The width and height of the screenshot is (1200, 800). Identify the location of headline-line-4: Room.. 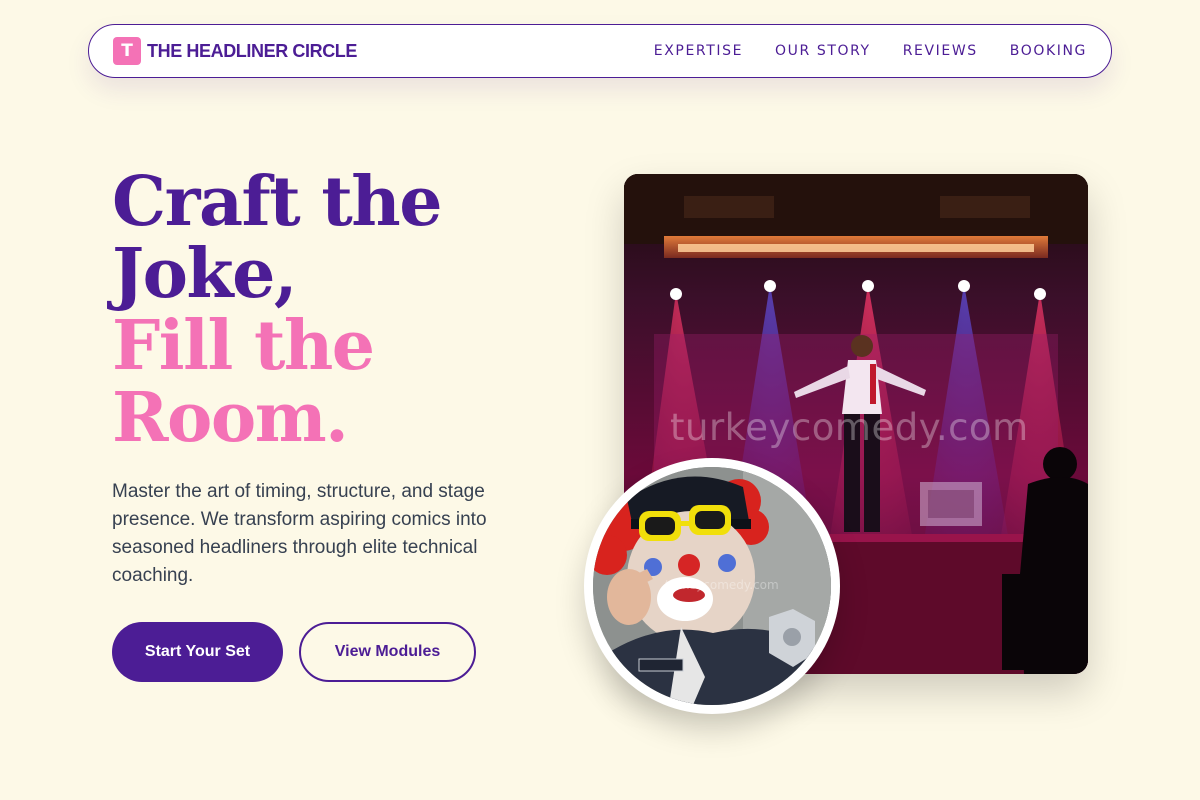
(230, 418).